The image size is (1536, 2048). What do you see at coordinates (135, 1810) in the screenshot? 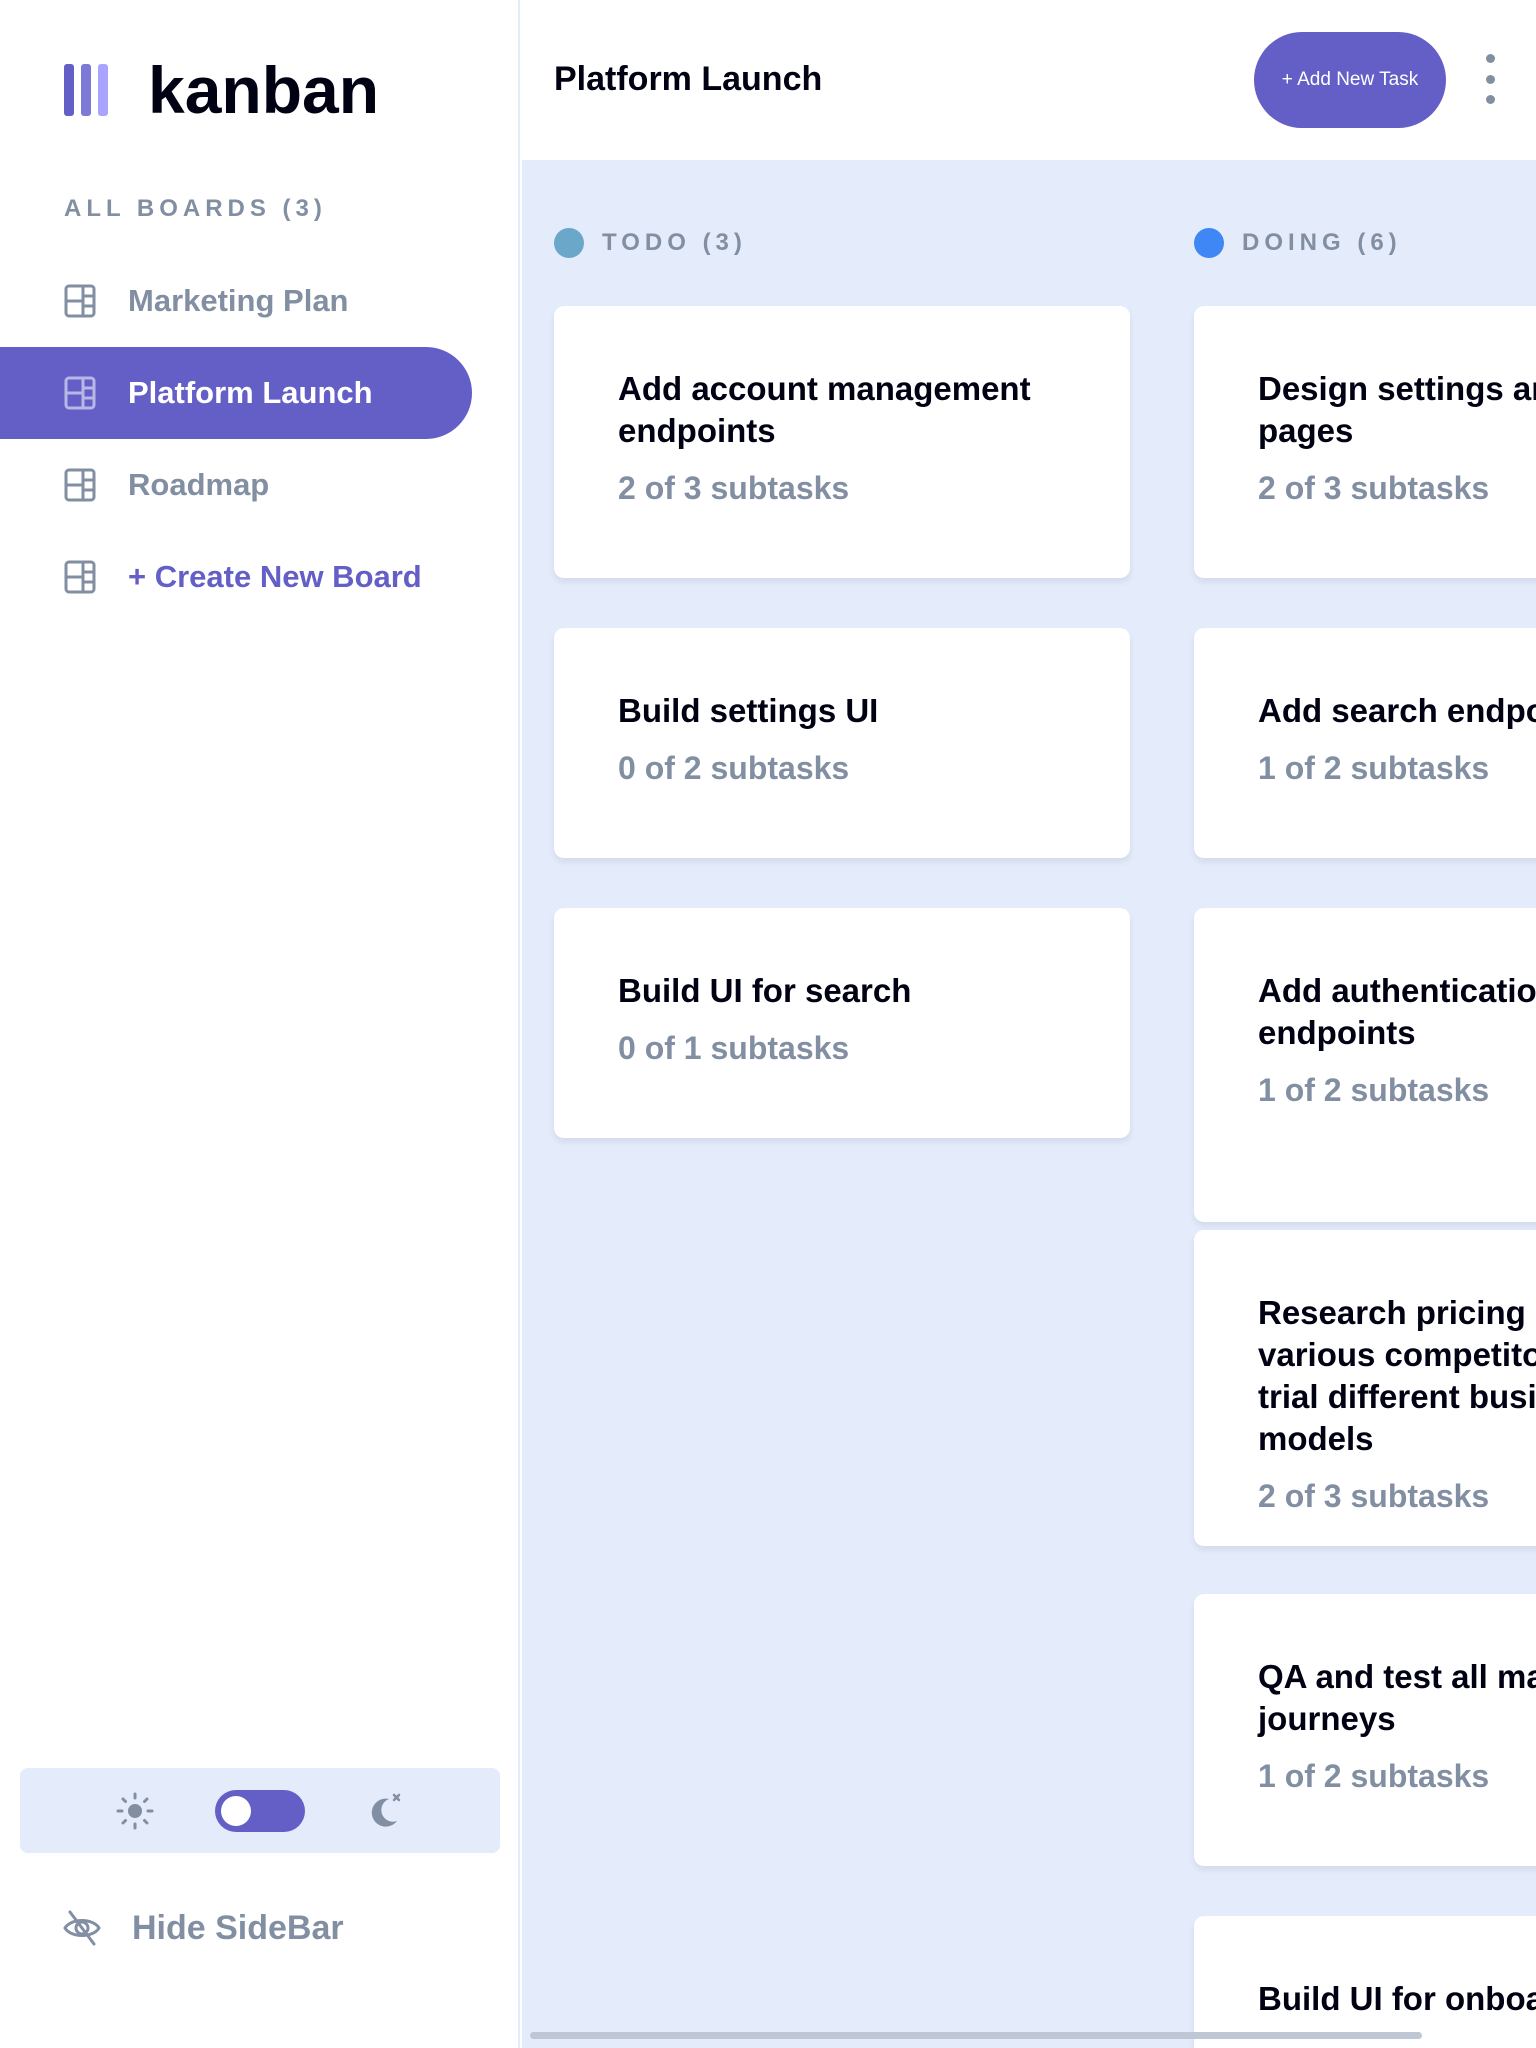
I see `sun-icon` at bounding box center [135, 1810].